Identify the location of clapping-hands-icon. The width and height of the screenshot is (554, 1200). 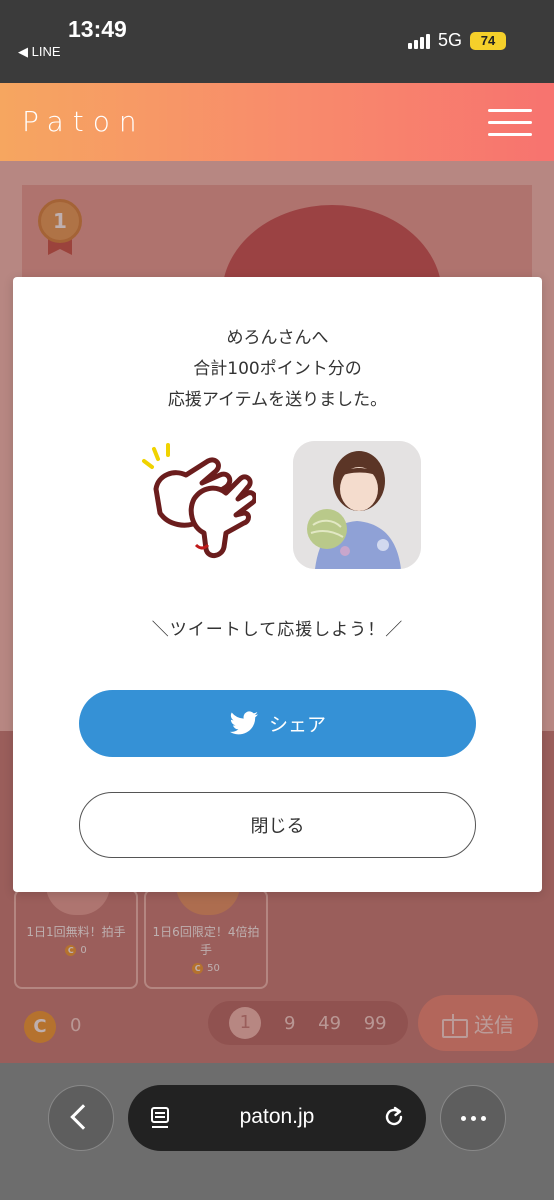
(199, 500).